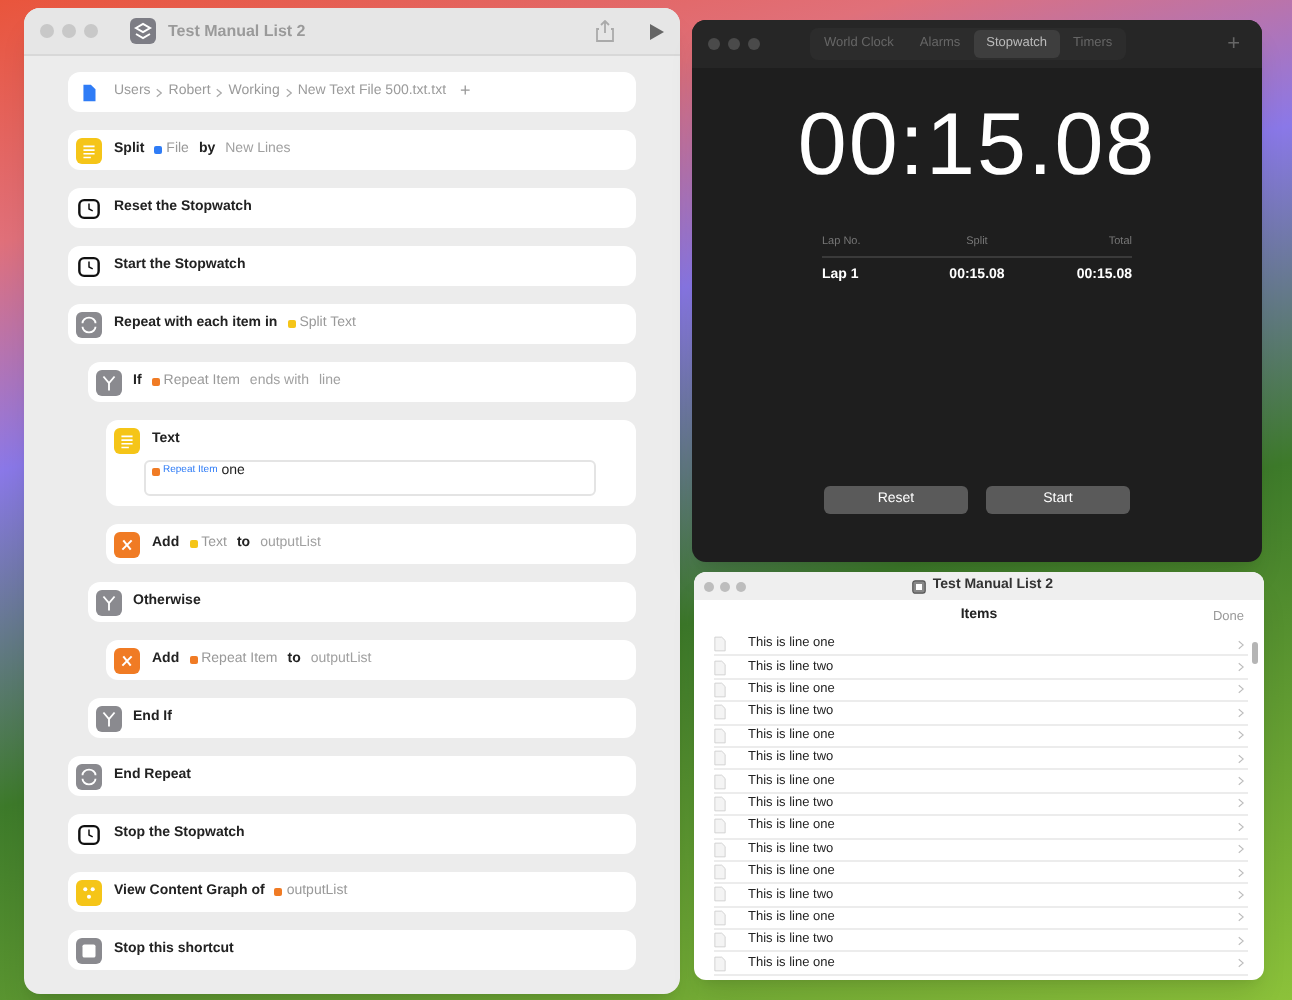 The height and width of the screenshot is (1000, 1292). I want to click on graph-icon, so click(89, 892).